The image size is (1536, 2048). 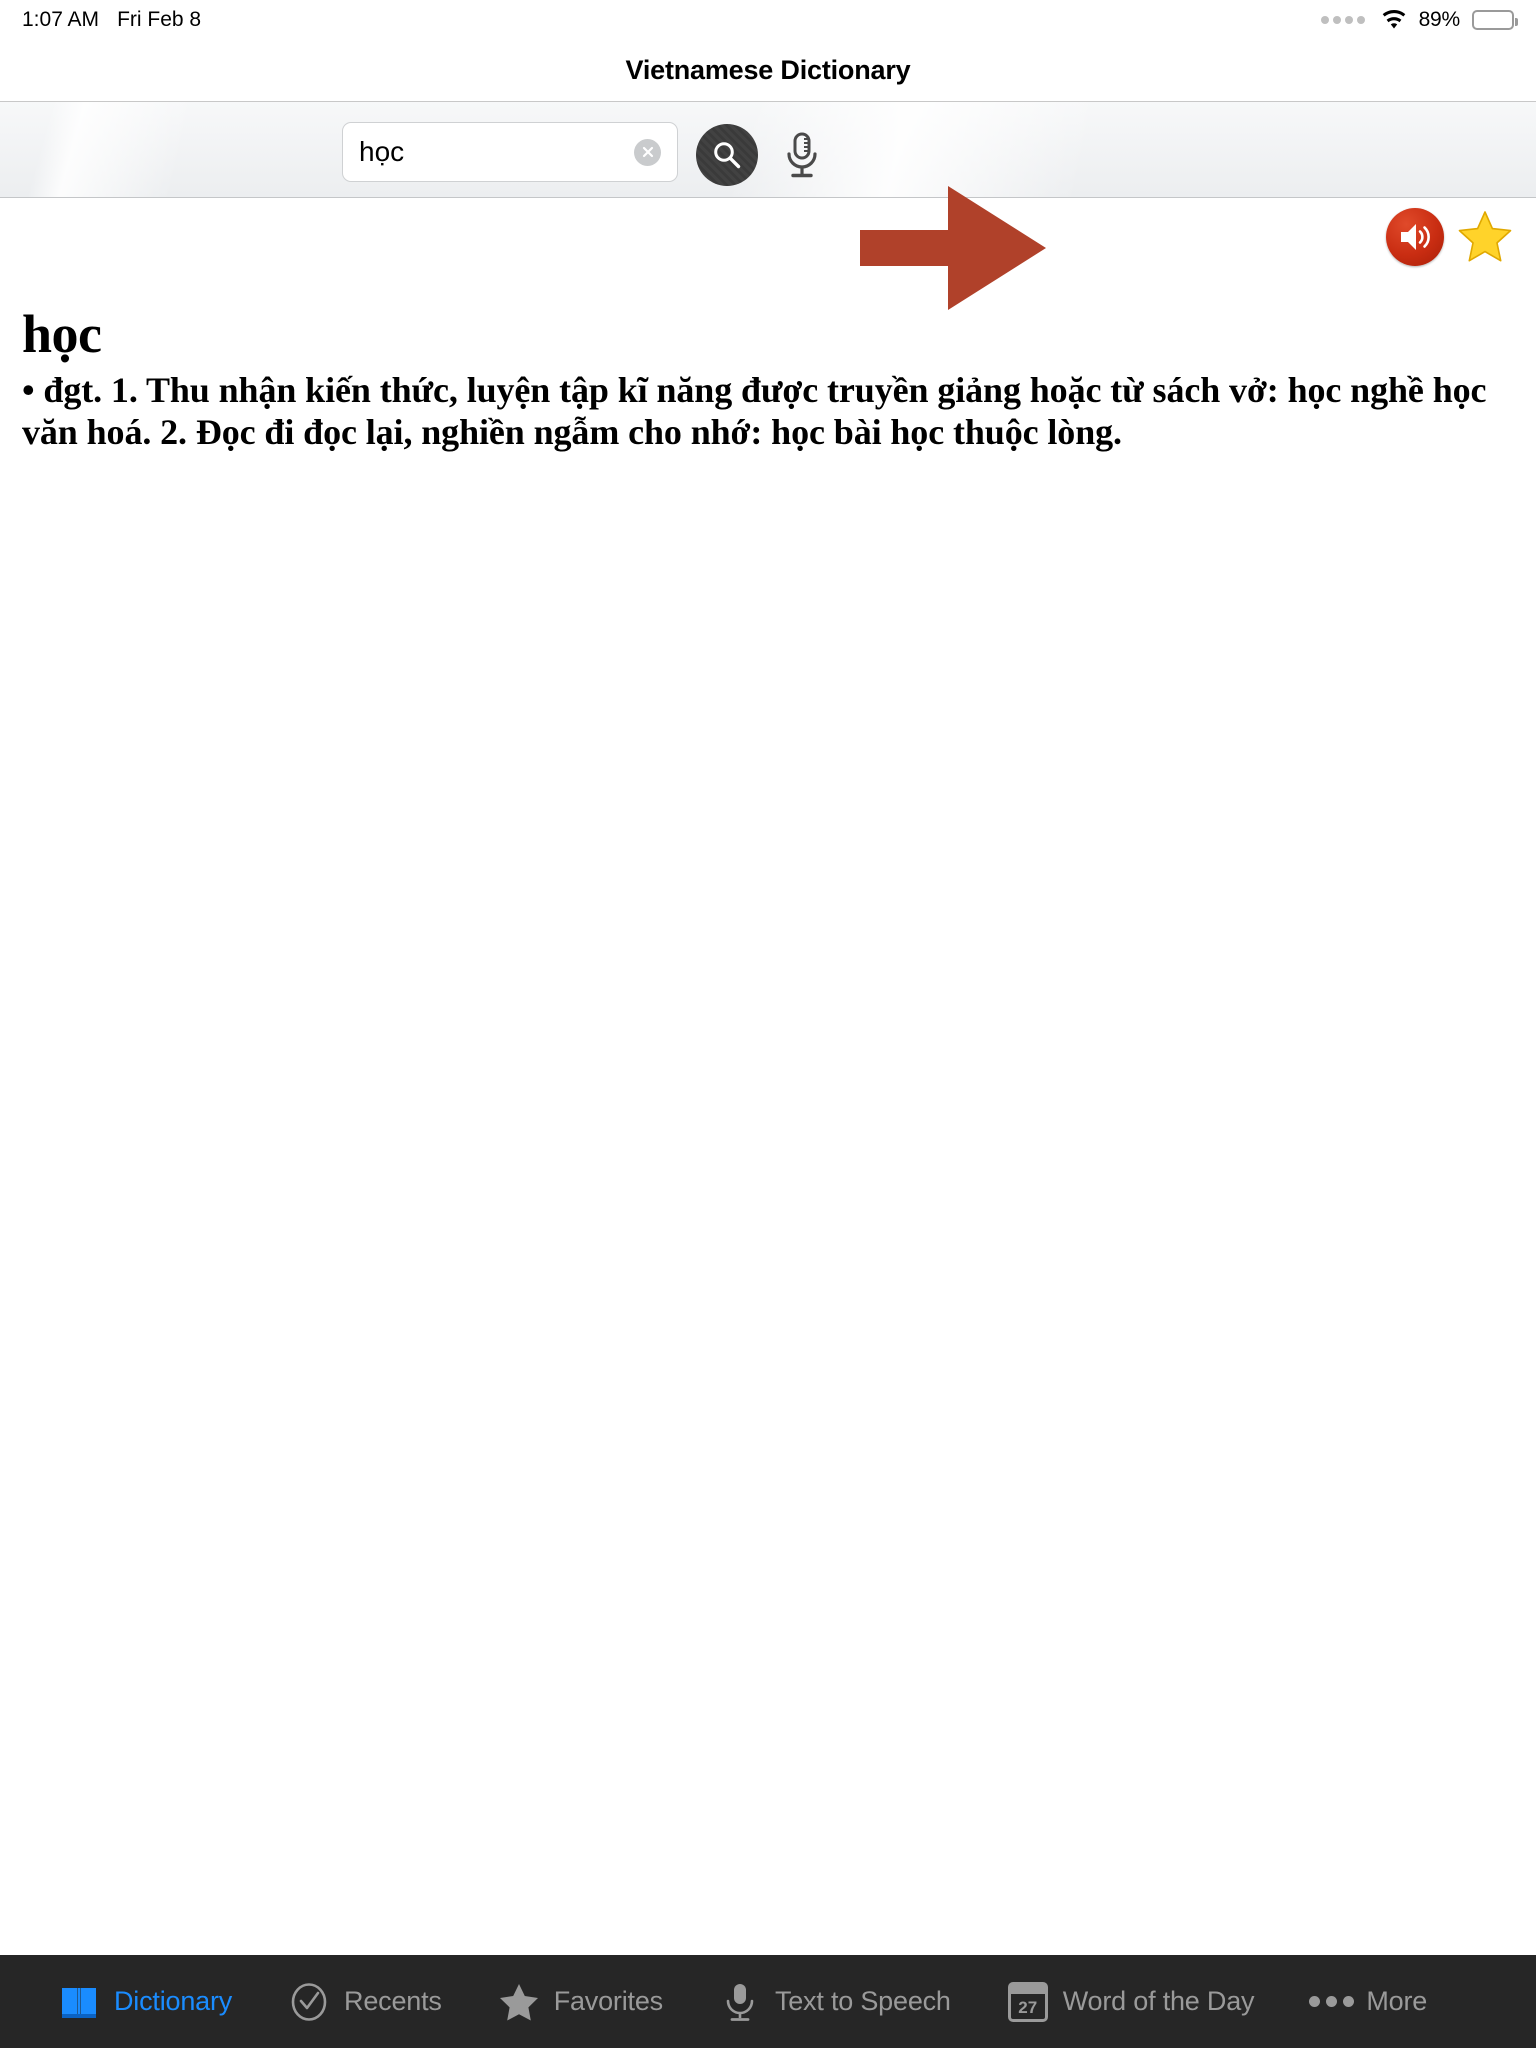 I want to click on status-bar-right: 89%, so click(x=1419, y=20).